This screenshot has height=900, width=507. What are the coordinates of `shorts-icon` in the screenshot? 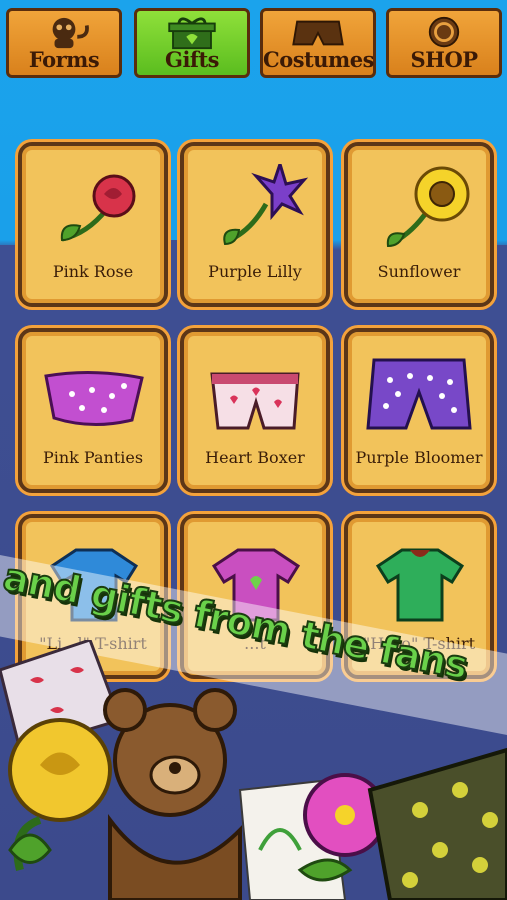 It's located at (318, 33).